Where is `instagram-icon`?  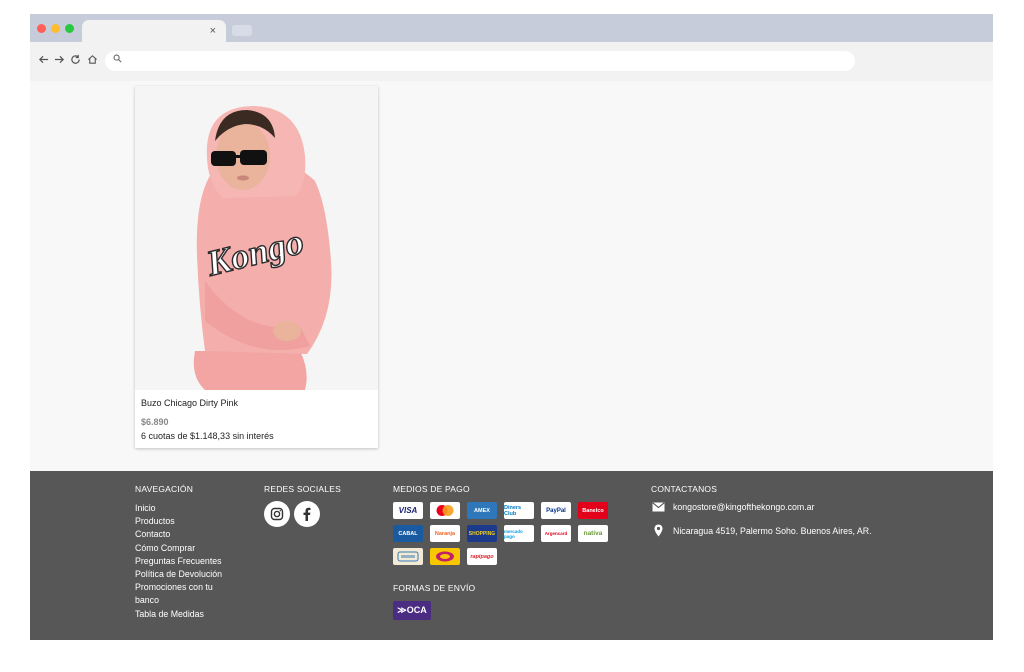 instagram-icon is located at coordinates (277, 514).